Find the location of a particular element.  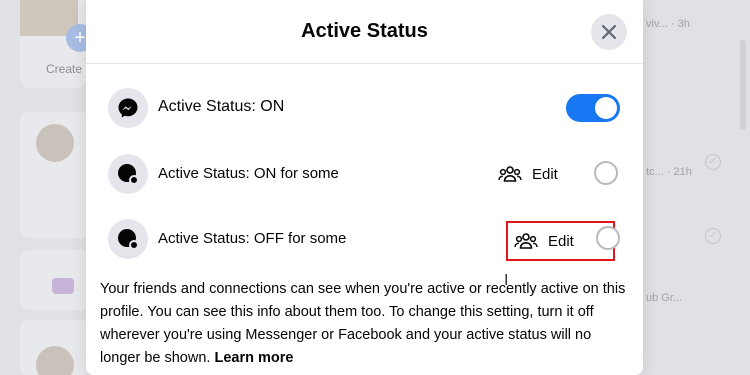

edit-button: Edit is located at coordinates (528, 174).